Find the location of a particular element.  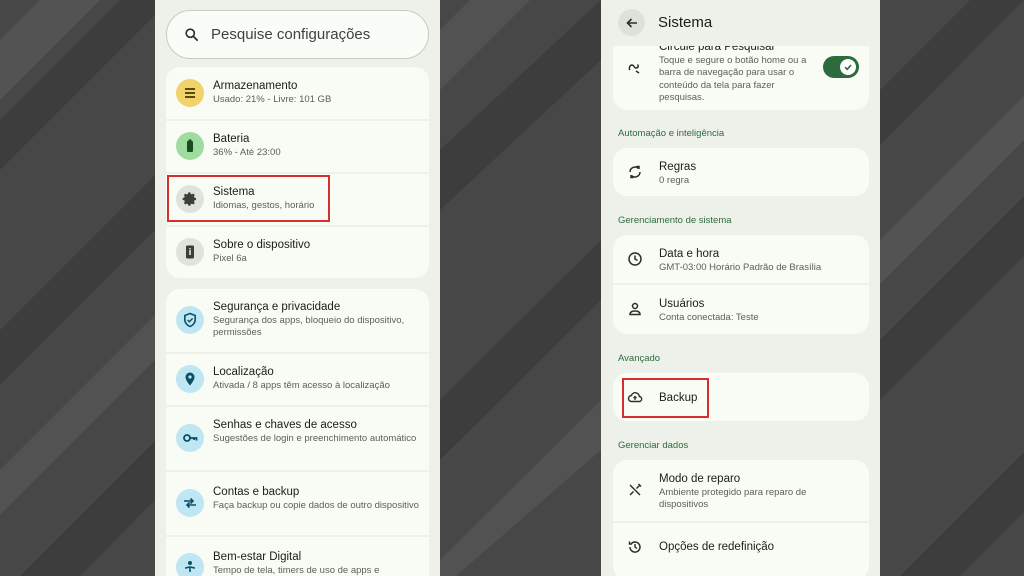

item-title: Bem-estar Digital is located at coordinates (257, 557).